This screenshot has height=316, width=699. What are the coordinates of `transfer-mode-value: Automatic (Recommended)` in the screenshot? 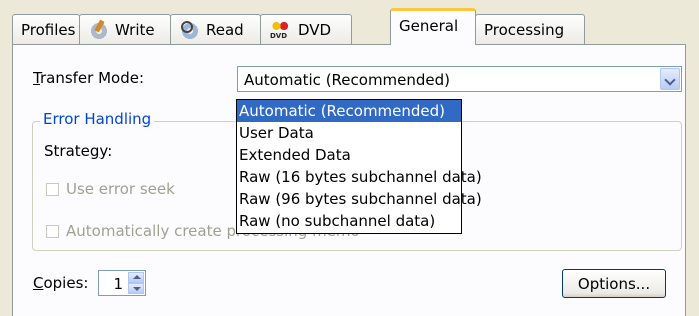 It's located at (347, 80).